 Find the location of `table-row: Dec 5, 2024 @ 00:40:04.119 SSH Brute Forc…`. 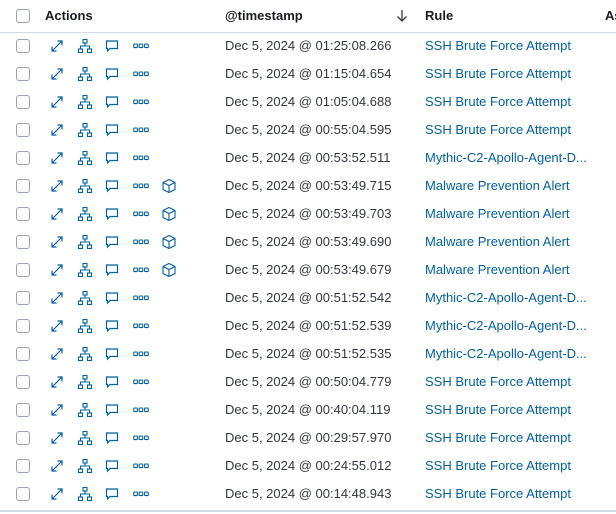

table-row: Dec 5, 2024 @ 00:40:04.119 SSH Brute Forc… is located at coordinates (308, 410).